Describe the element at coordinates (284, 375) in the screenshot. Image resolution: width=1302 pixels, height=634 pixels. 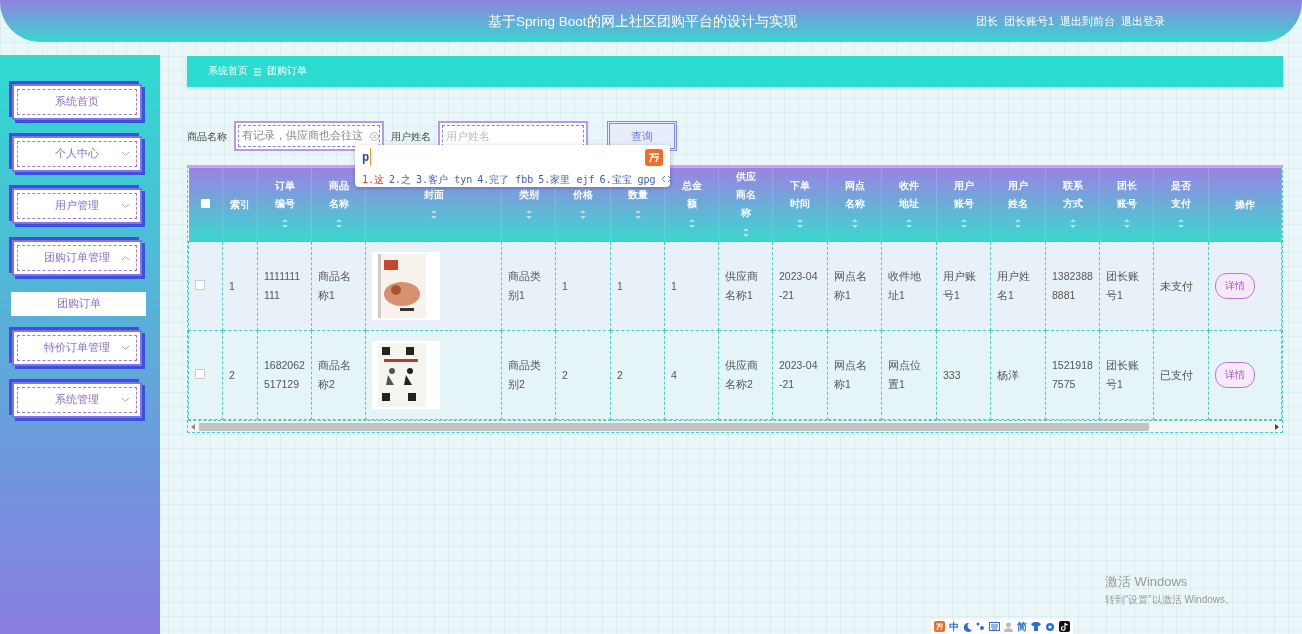
I see `table-cell: 1682062517129` at that location.